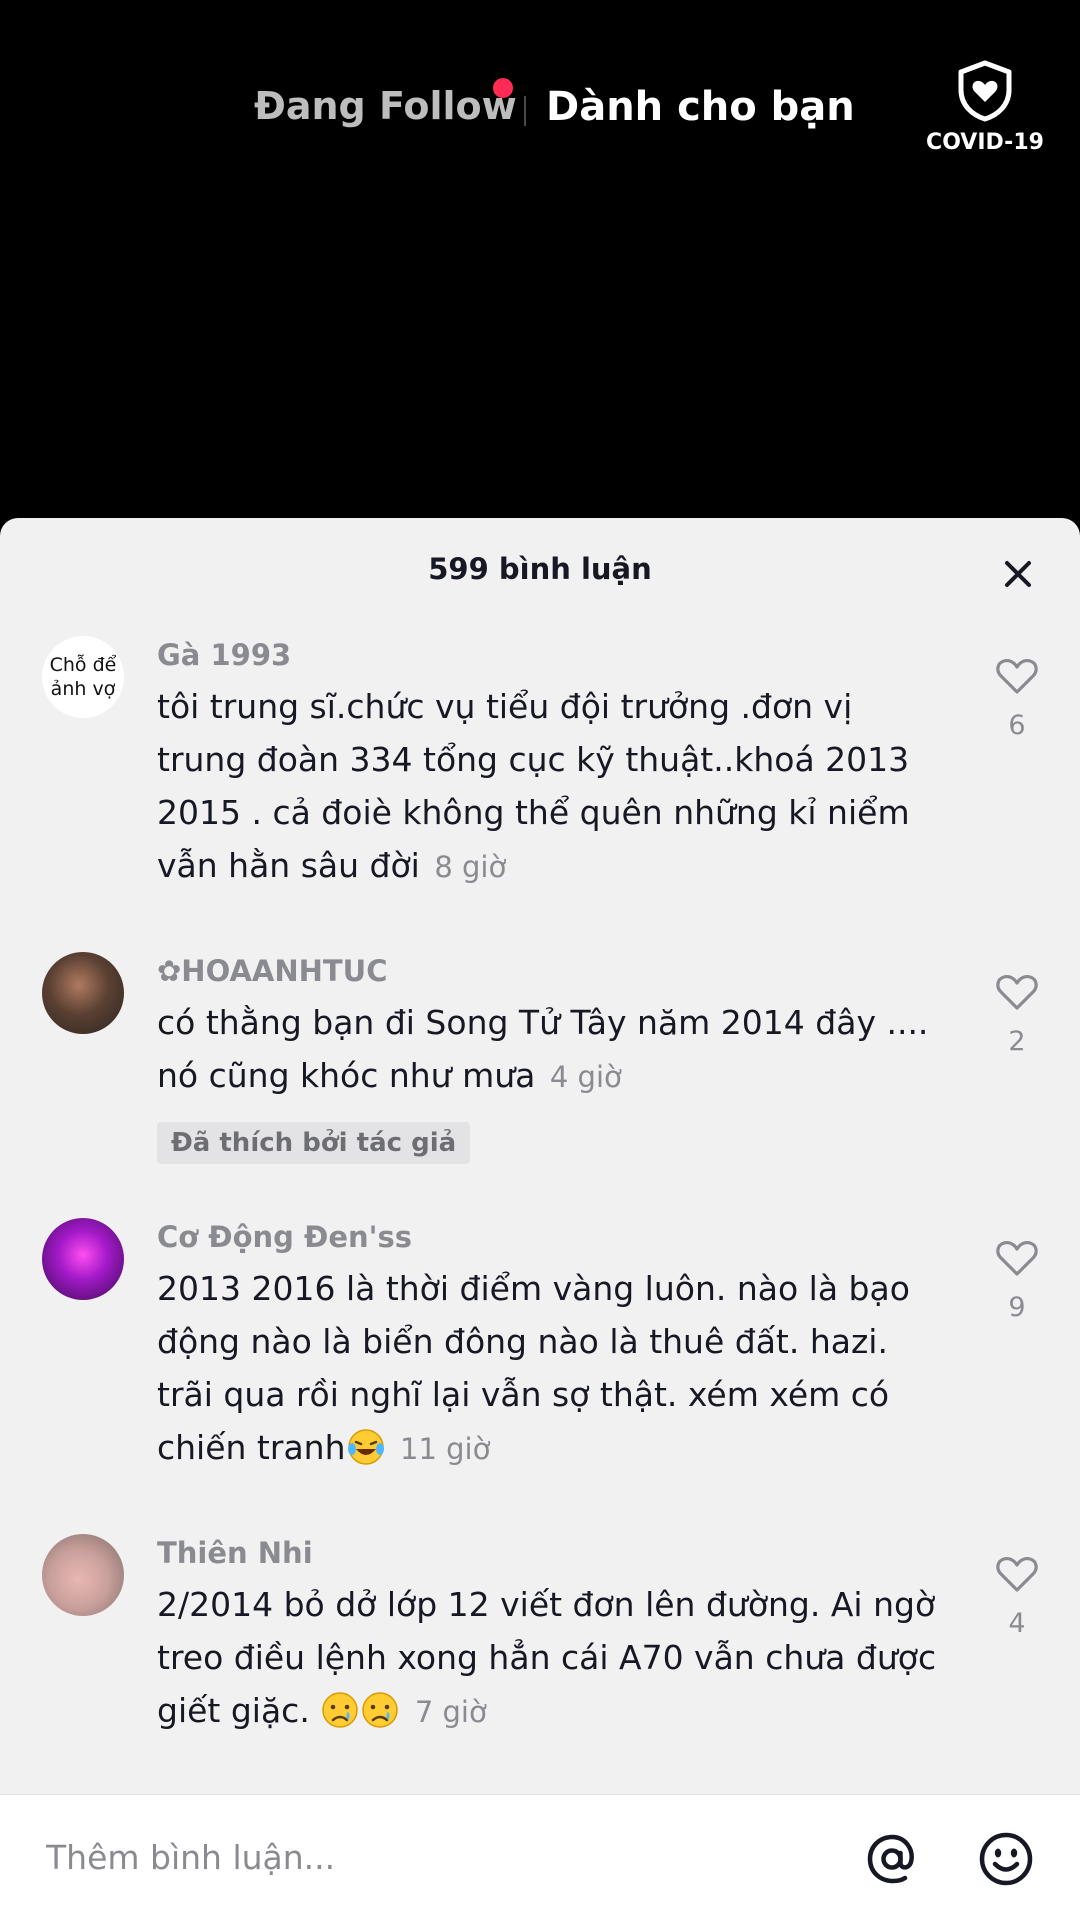  What do you see at coordinates (700, 107) in the screenshot?
I see `tab-for-you: Dành cho bạn` at bounding box center [700, 107].